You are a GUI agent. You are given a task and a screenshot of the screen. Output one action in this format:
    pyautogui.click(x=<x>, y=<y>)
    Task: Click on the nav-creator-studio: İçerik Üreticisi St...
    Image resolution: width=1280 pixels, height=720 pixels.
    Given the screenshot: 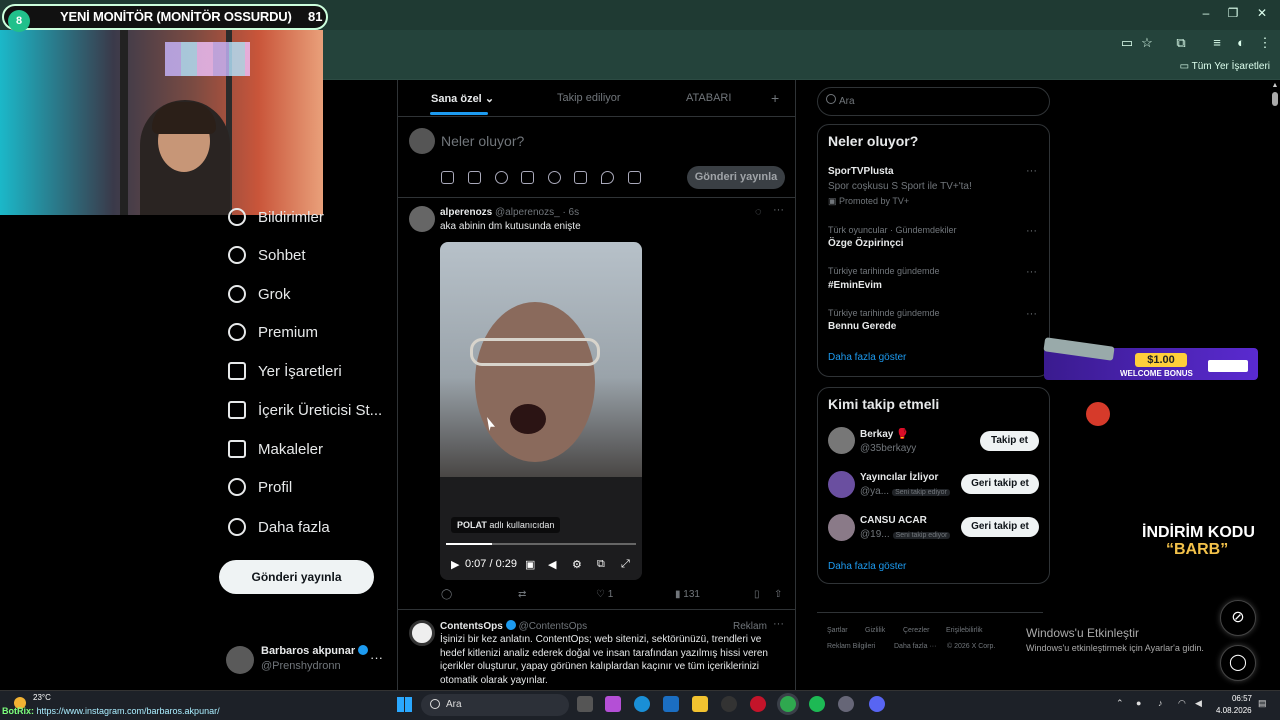 What is the action you would take?
    pyautogui.click(x=305, y=410)
    